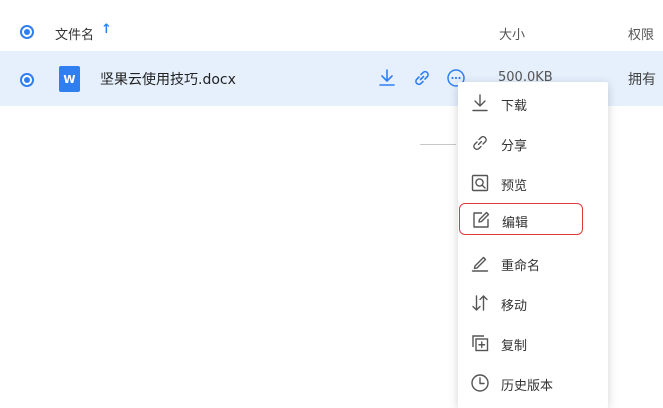 This screenshot has height=408, width=663. What do you see at coordinates (480, 143) in the screenshot?
I see `link-icon` at bounding box center [480, 143].